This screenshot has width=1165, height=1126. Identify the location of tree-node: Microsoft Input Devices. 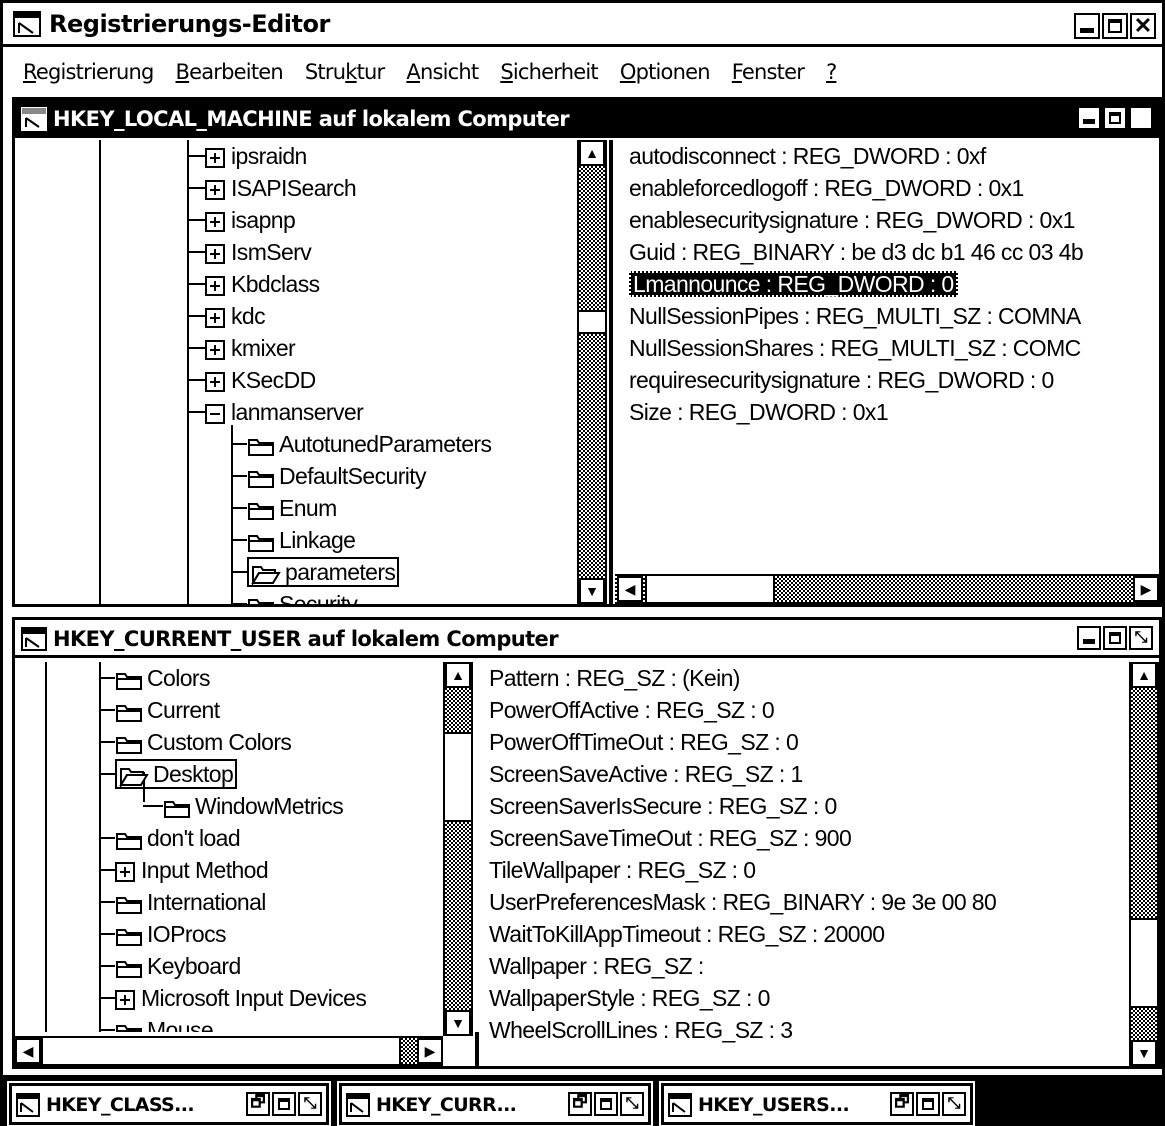
(241, 998).